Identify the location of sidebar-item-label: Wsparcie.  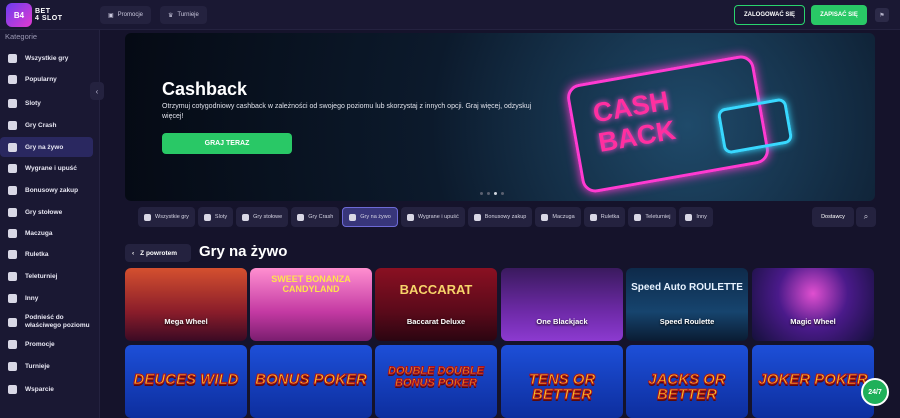
(39, 389).